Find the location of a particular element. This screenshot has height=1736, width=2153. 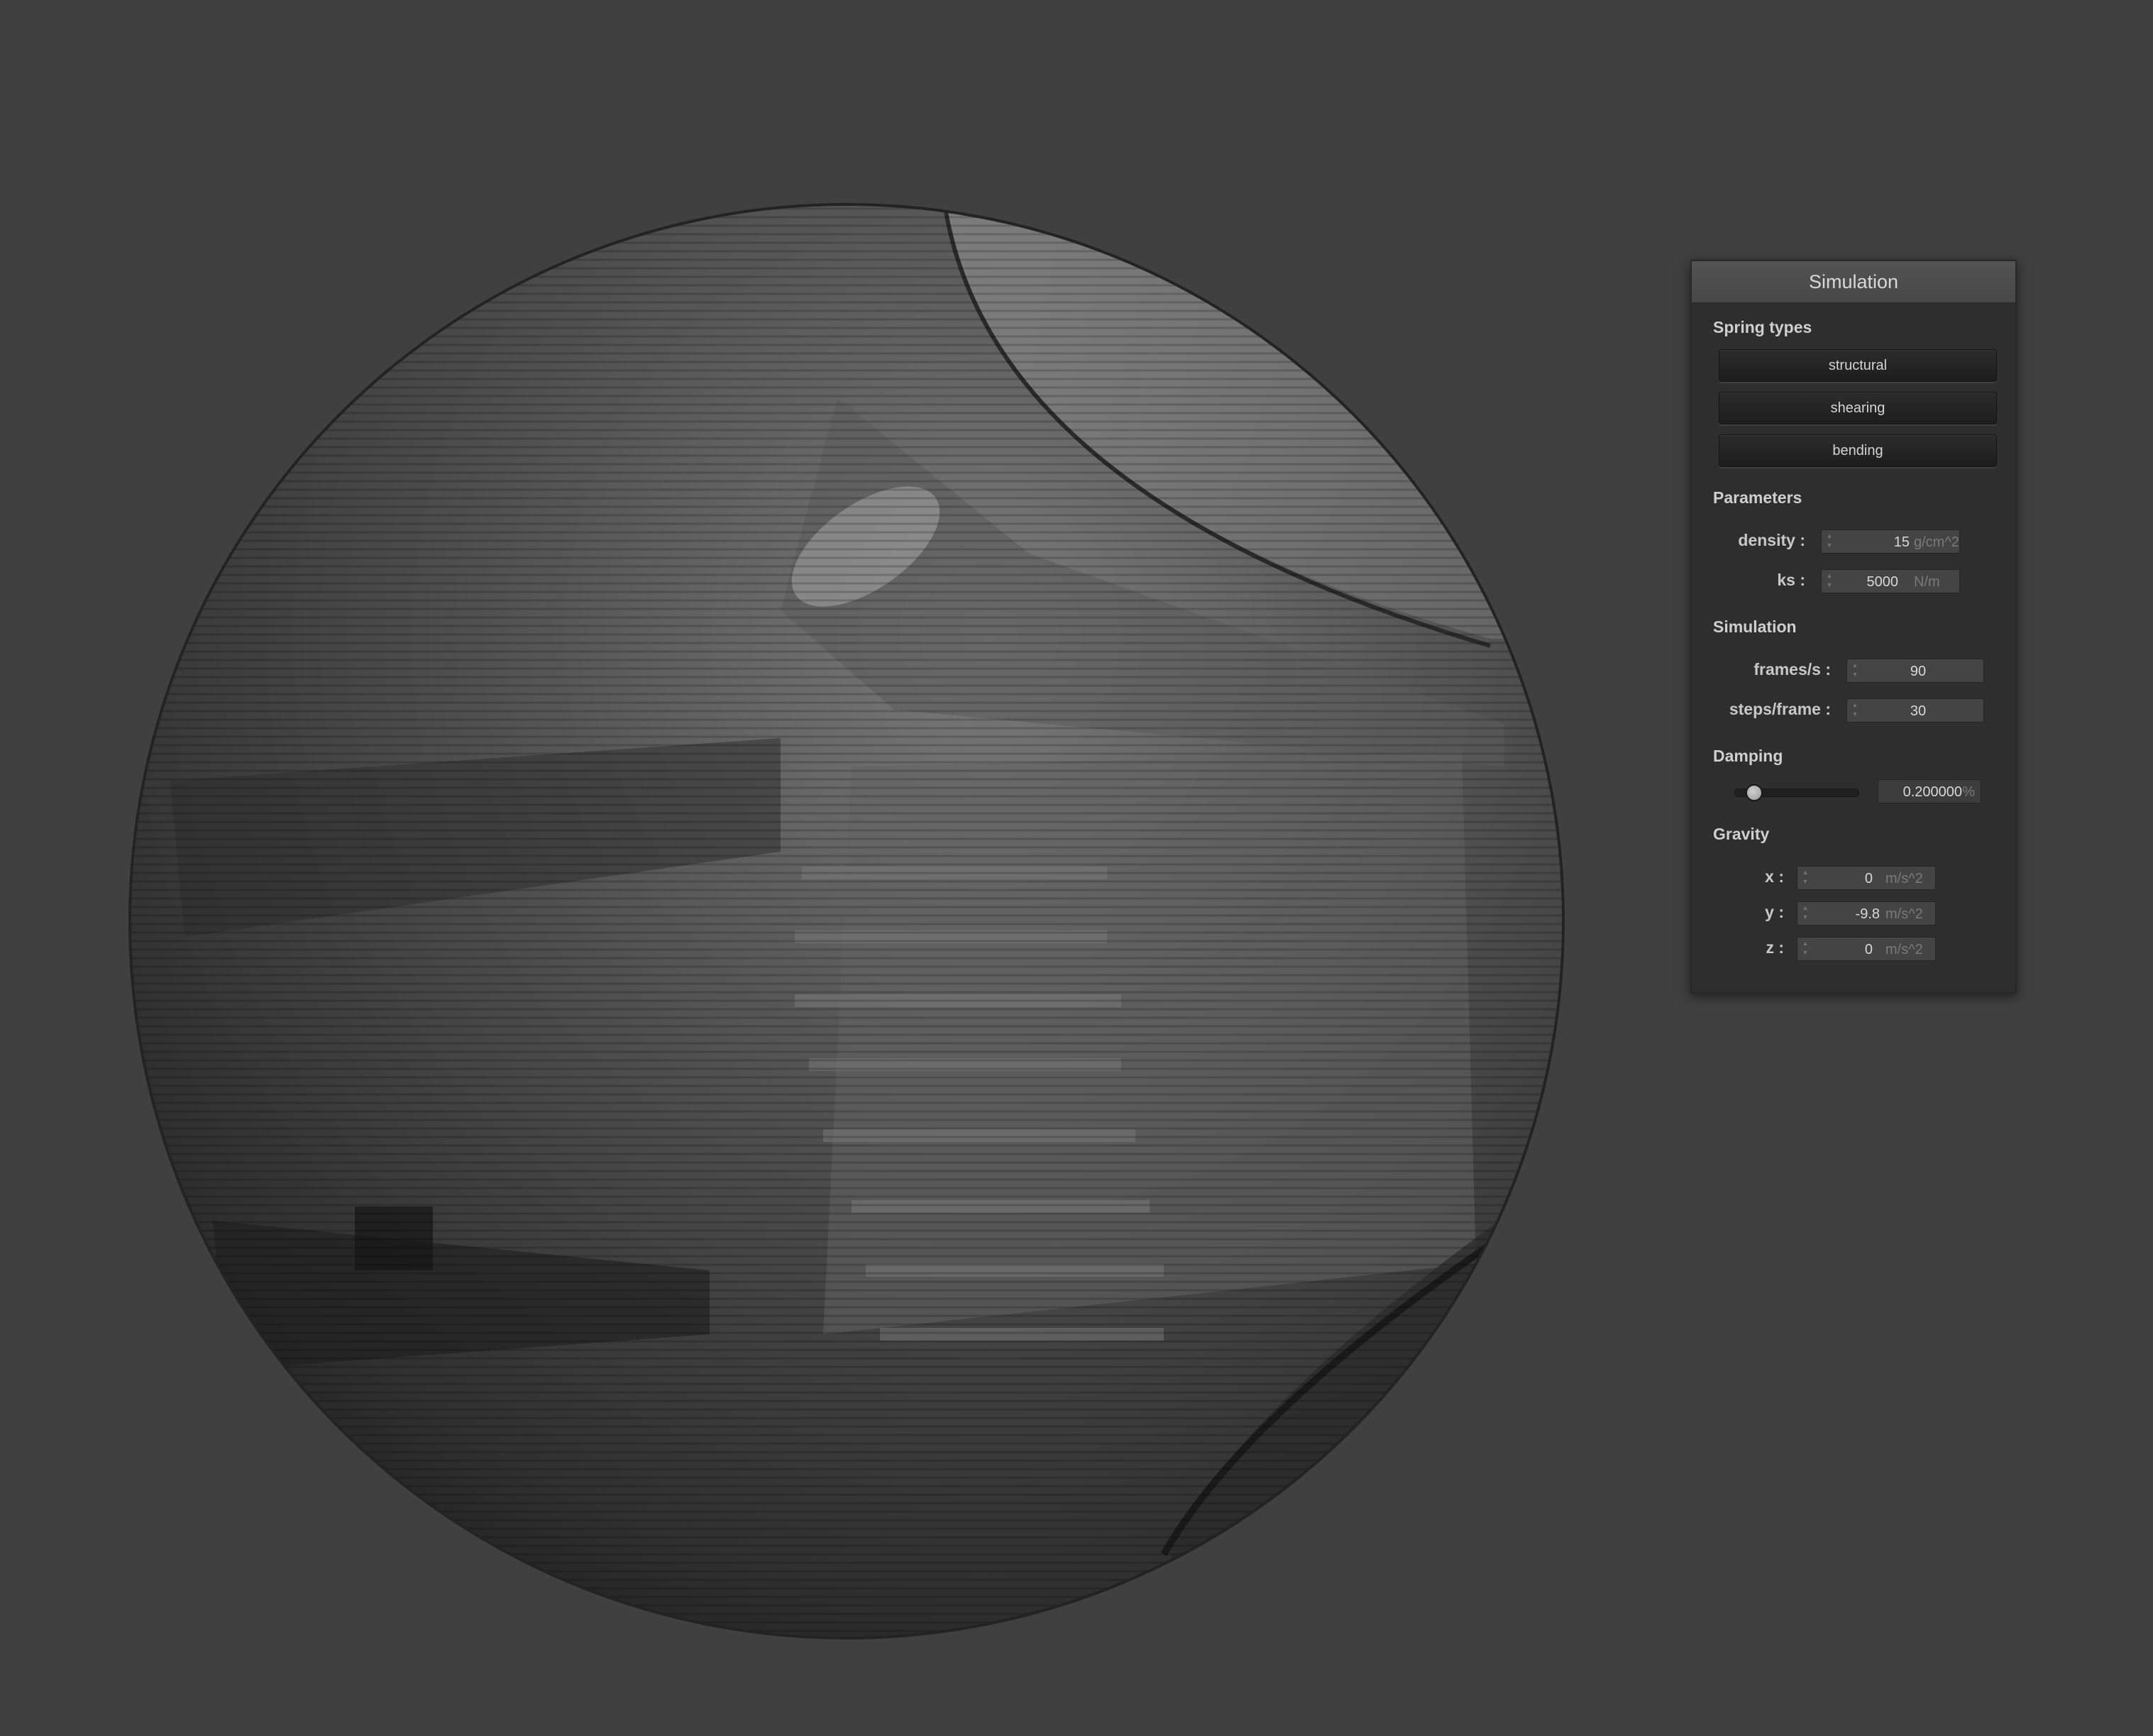

damping-slider-handle is located at coordinates (1754, 792).